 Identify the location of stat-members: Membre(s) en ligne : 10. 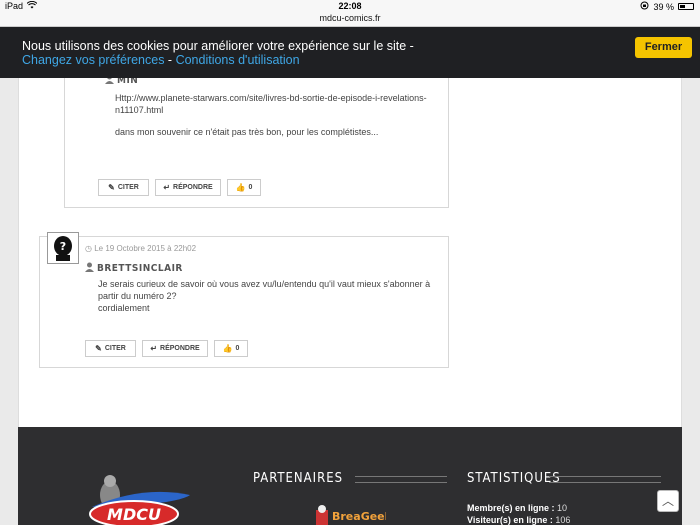
(517, 508).